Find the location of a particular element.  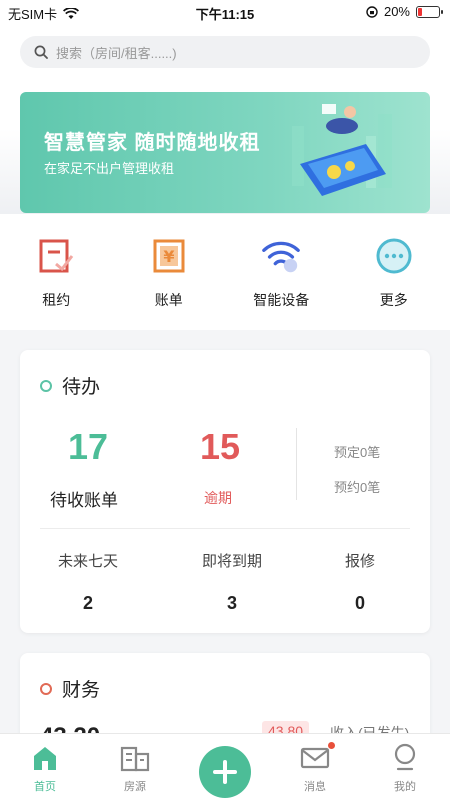

menu-label-contract: 租约 is located at coordinates (56, 300).